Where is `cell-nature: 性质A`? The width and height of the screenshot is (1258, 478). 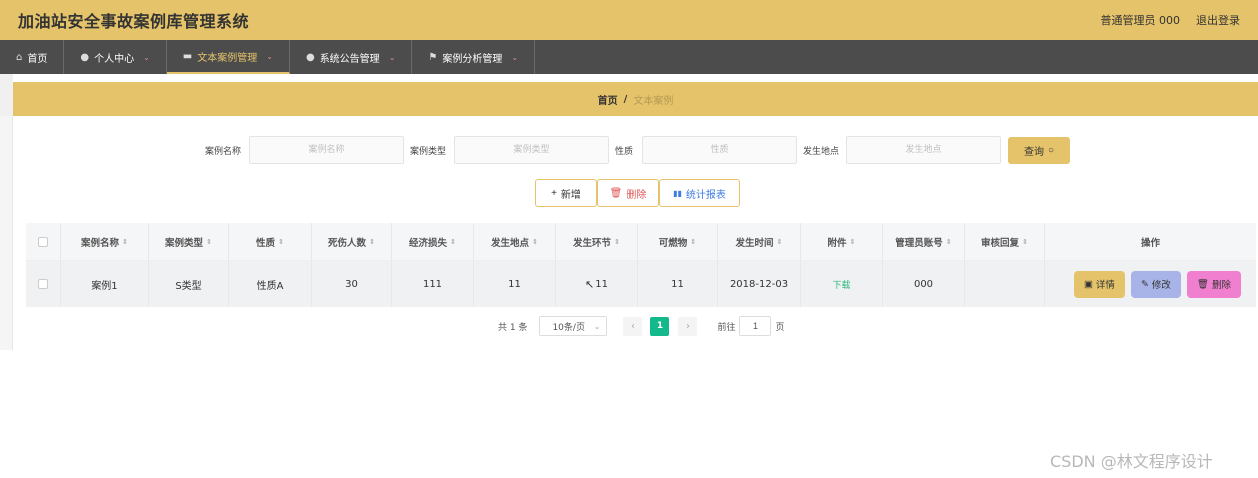
cell-nature: 性质A is located at coordinates (270, 284).